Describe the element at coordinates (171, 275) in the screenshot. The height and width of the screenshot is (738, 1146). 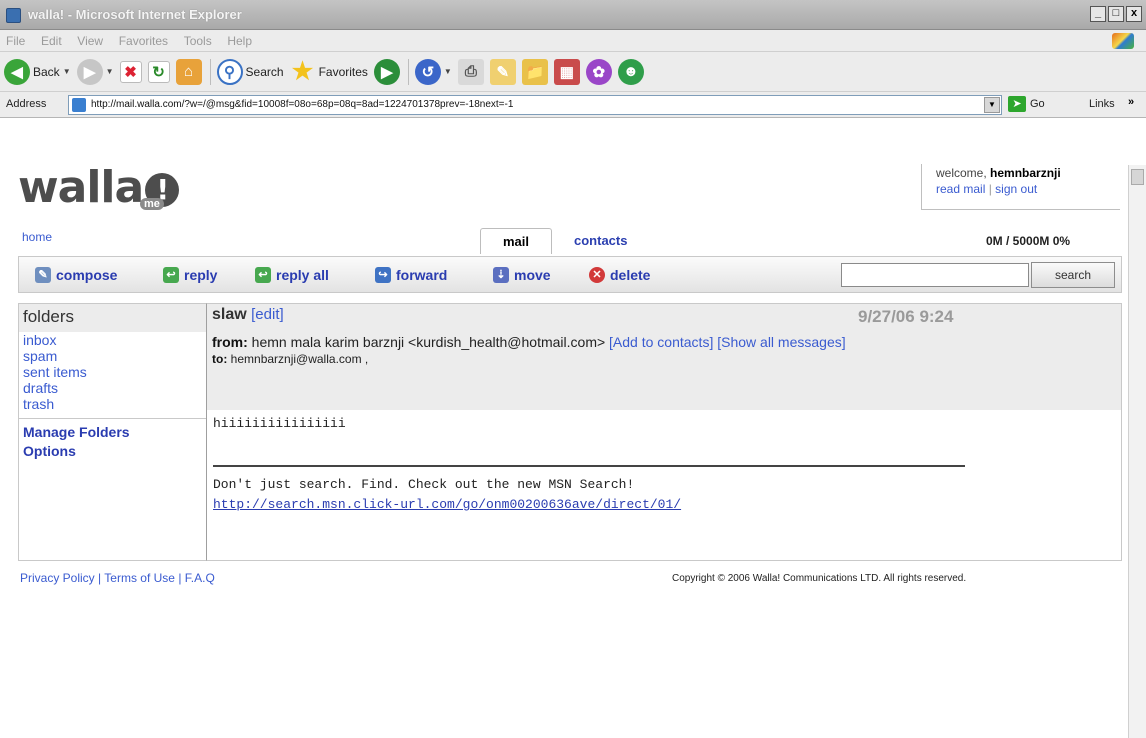
I see `reply-icon: ↩` at that location.